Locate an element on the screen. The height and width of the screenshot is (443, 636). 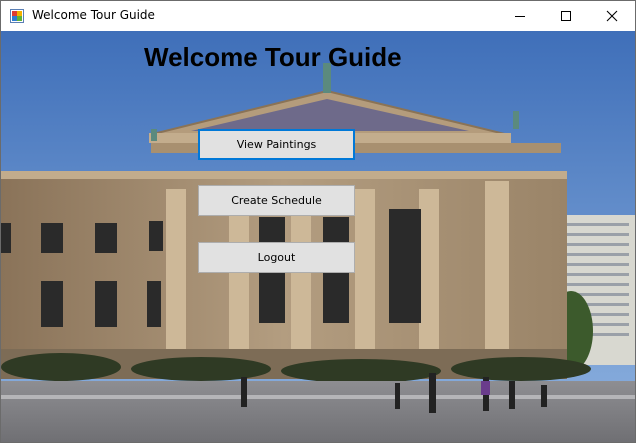
maximize-button is located at coordinates (566, 16).